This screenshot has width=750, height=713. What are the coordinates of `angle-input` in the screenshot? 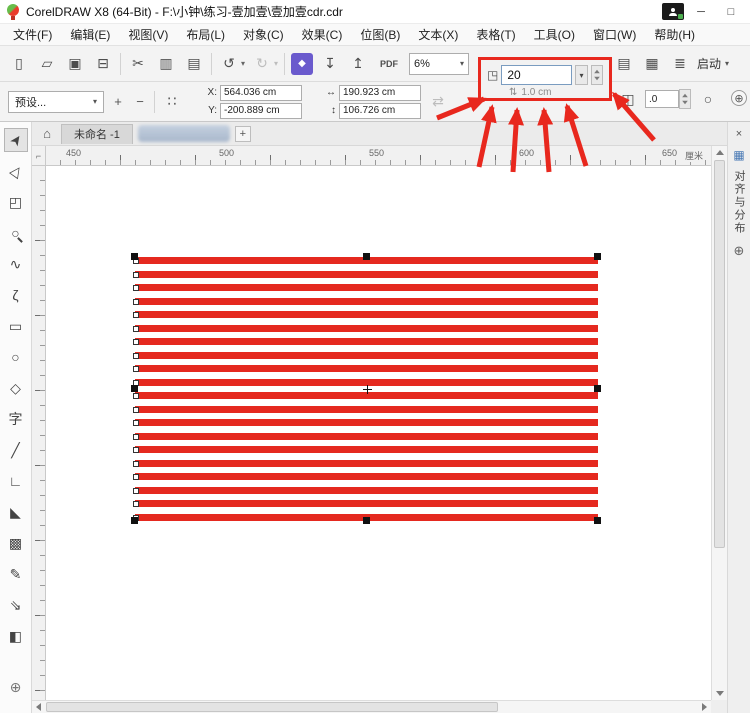 It's located at (662, 99).